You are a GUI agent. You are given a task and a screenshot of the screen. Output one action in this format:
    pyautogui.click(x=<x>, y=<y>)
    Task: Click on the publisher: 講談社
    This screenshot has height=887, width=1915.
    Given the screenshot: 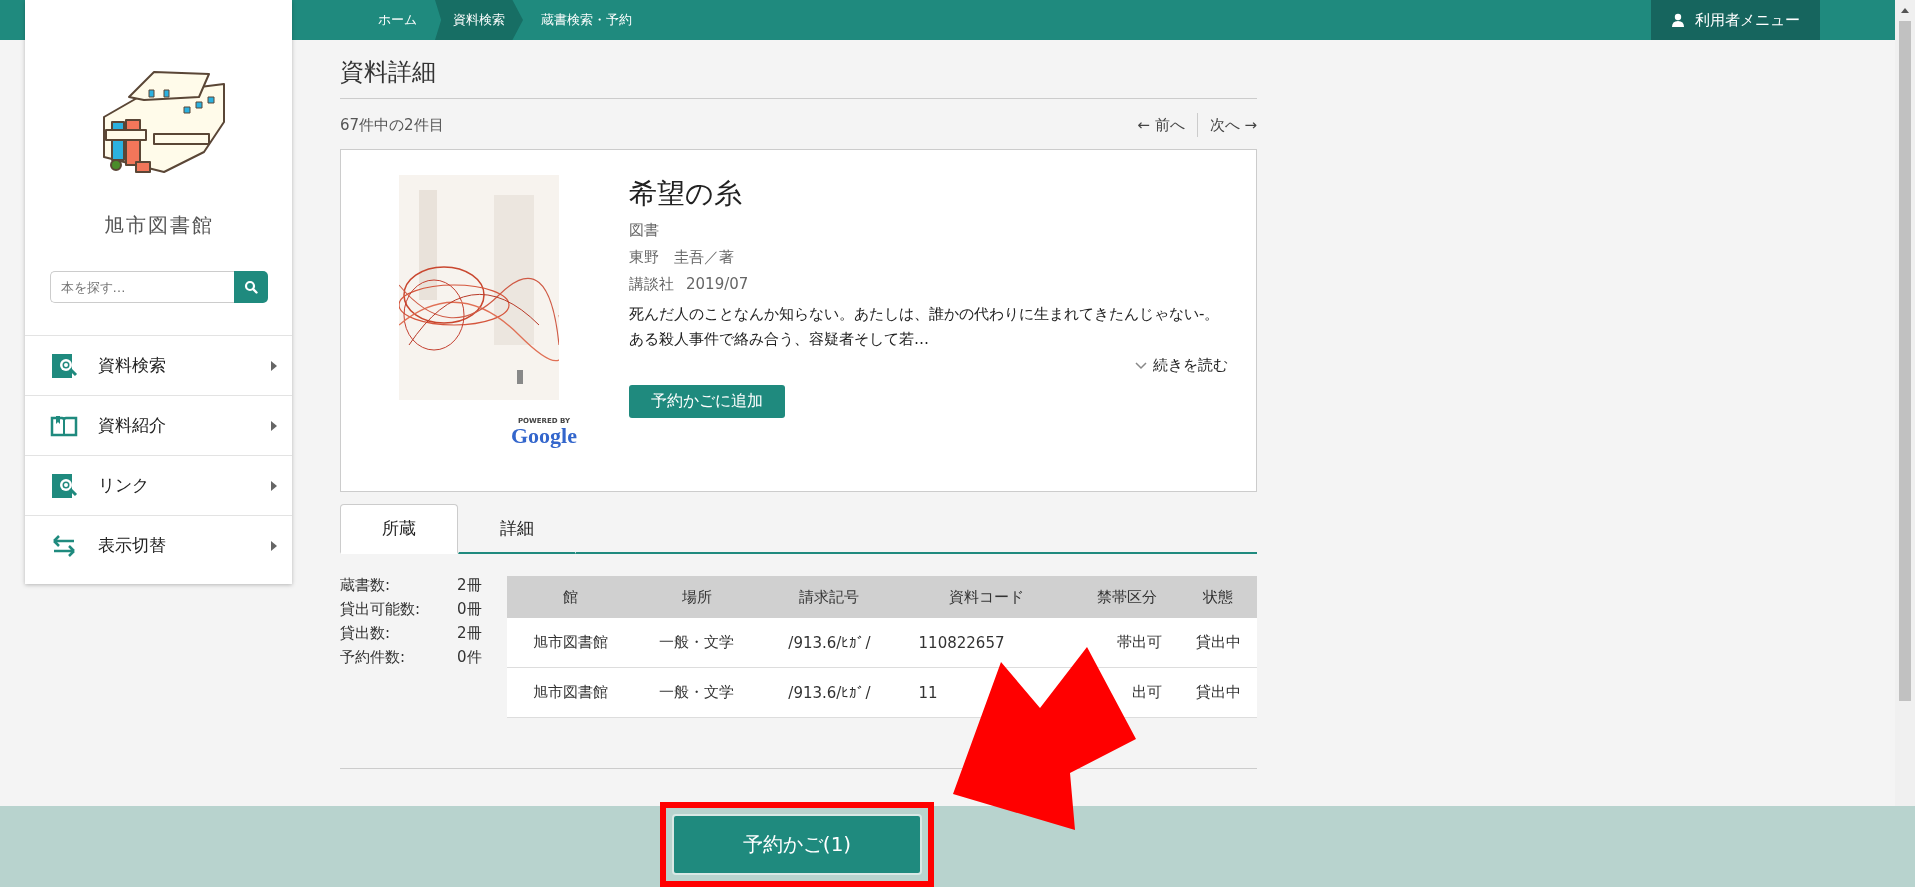 What is the action you would take?
    pyautogui.click(x=651, y=284)
    